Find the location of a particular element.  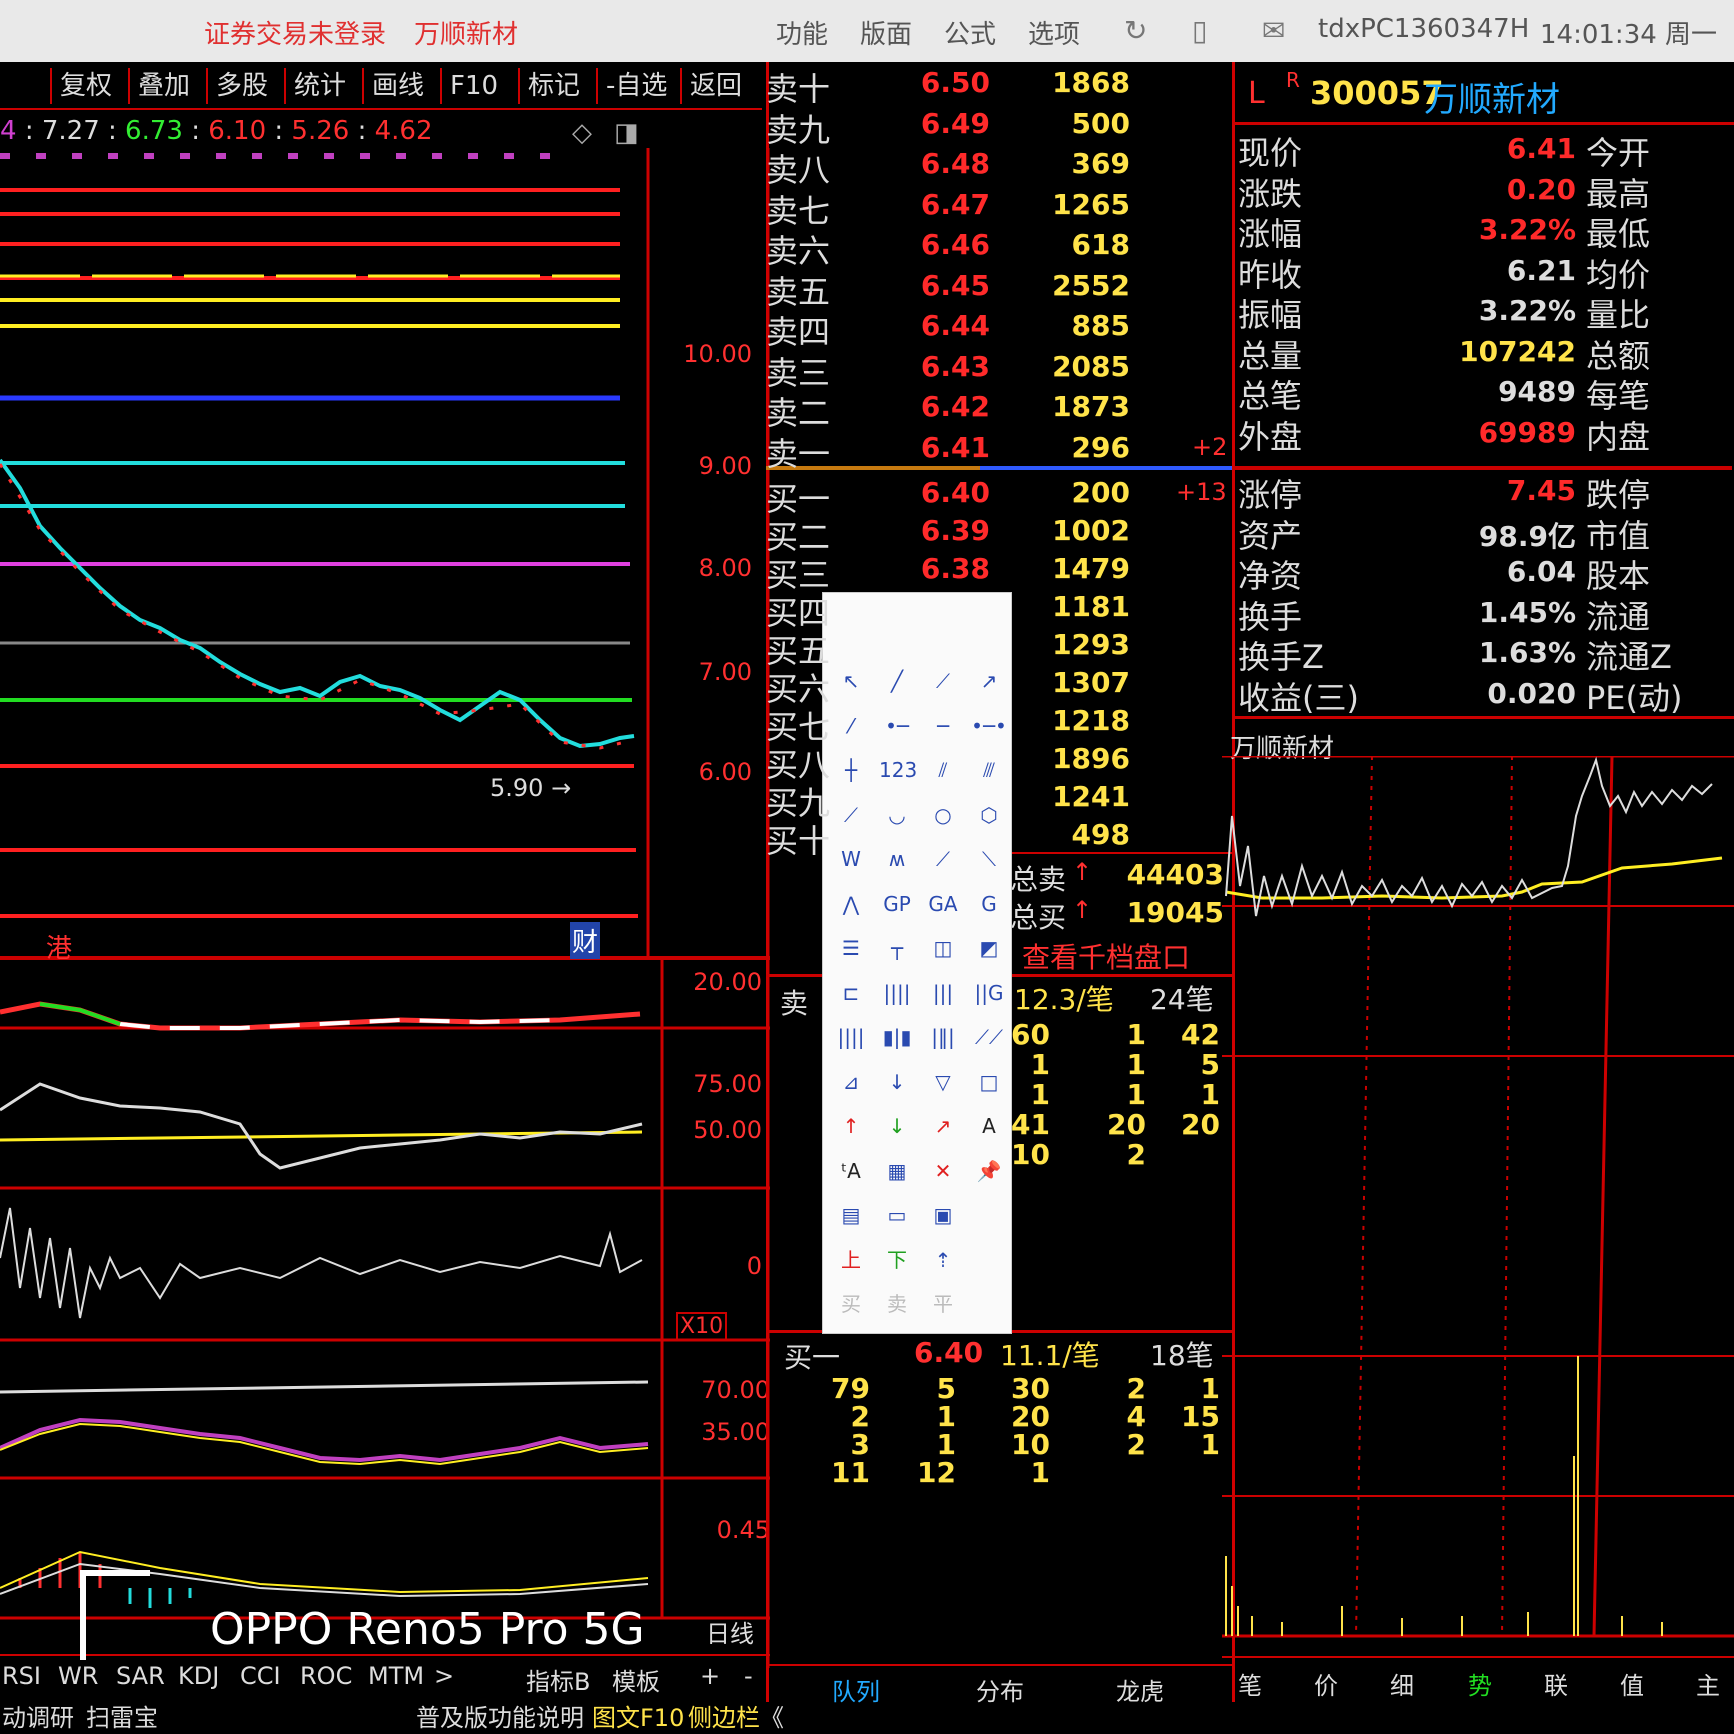

ask-price: 6.42 is located at coordinates (945, 406).